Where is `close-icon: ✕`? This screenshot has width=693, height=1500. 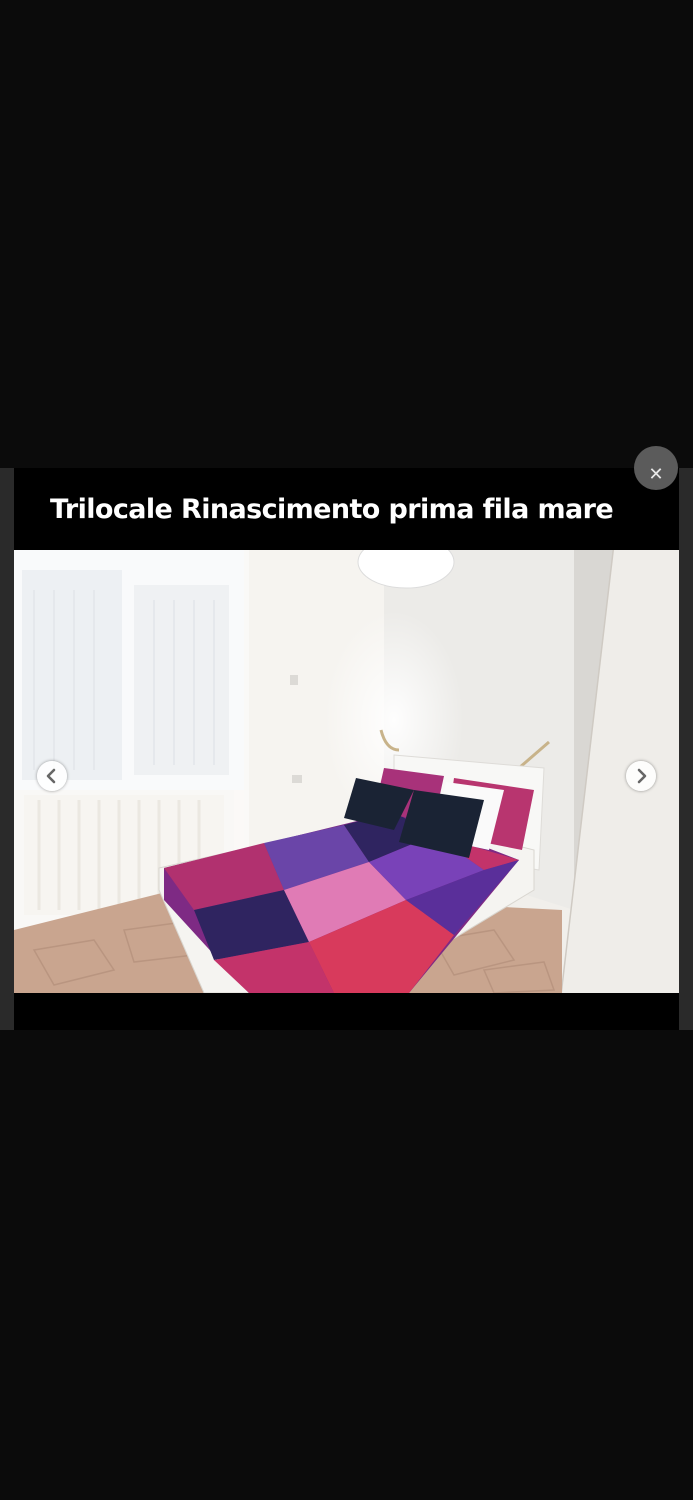 close-icon: ✕ is located at coordinates (656, 474).